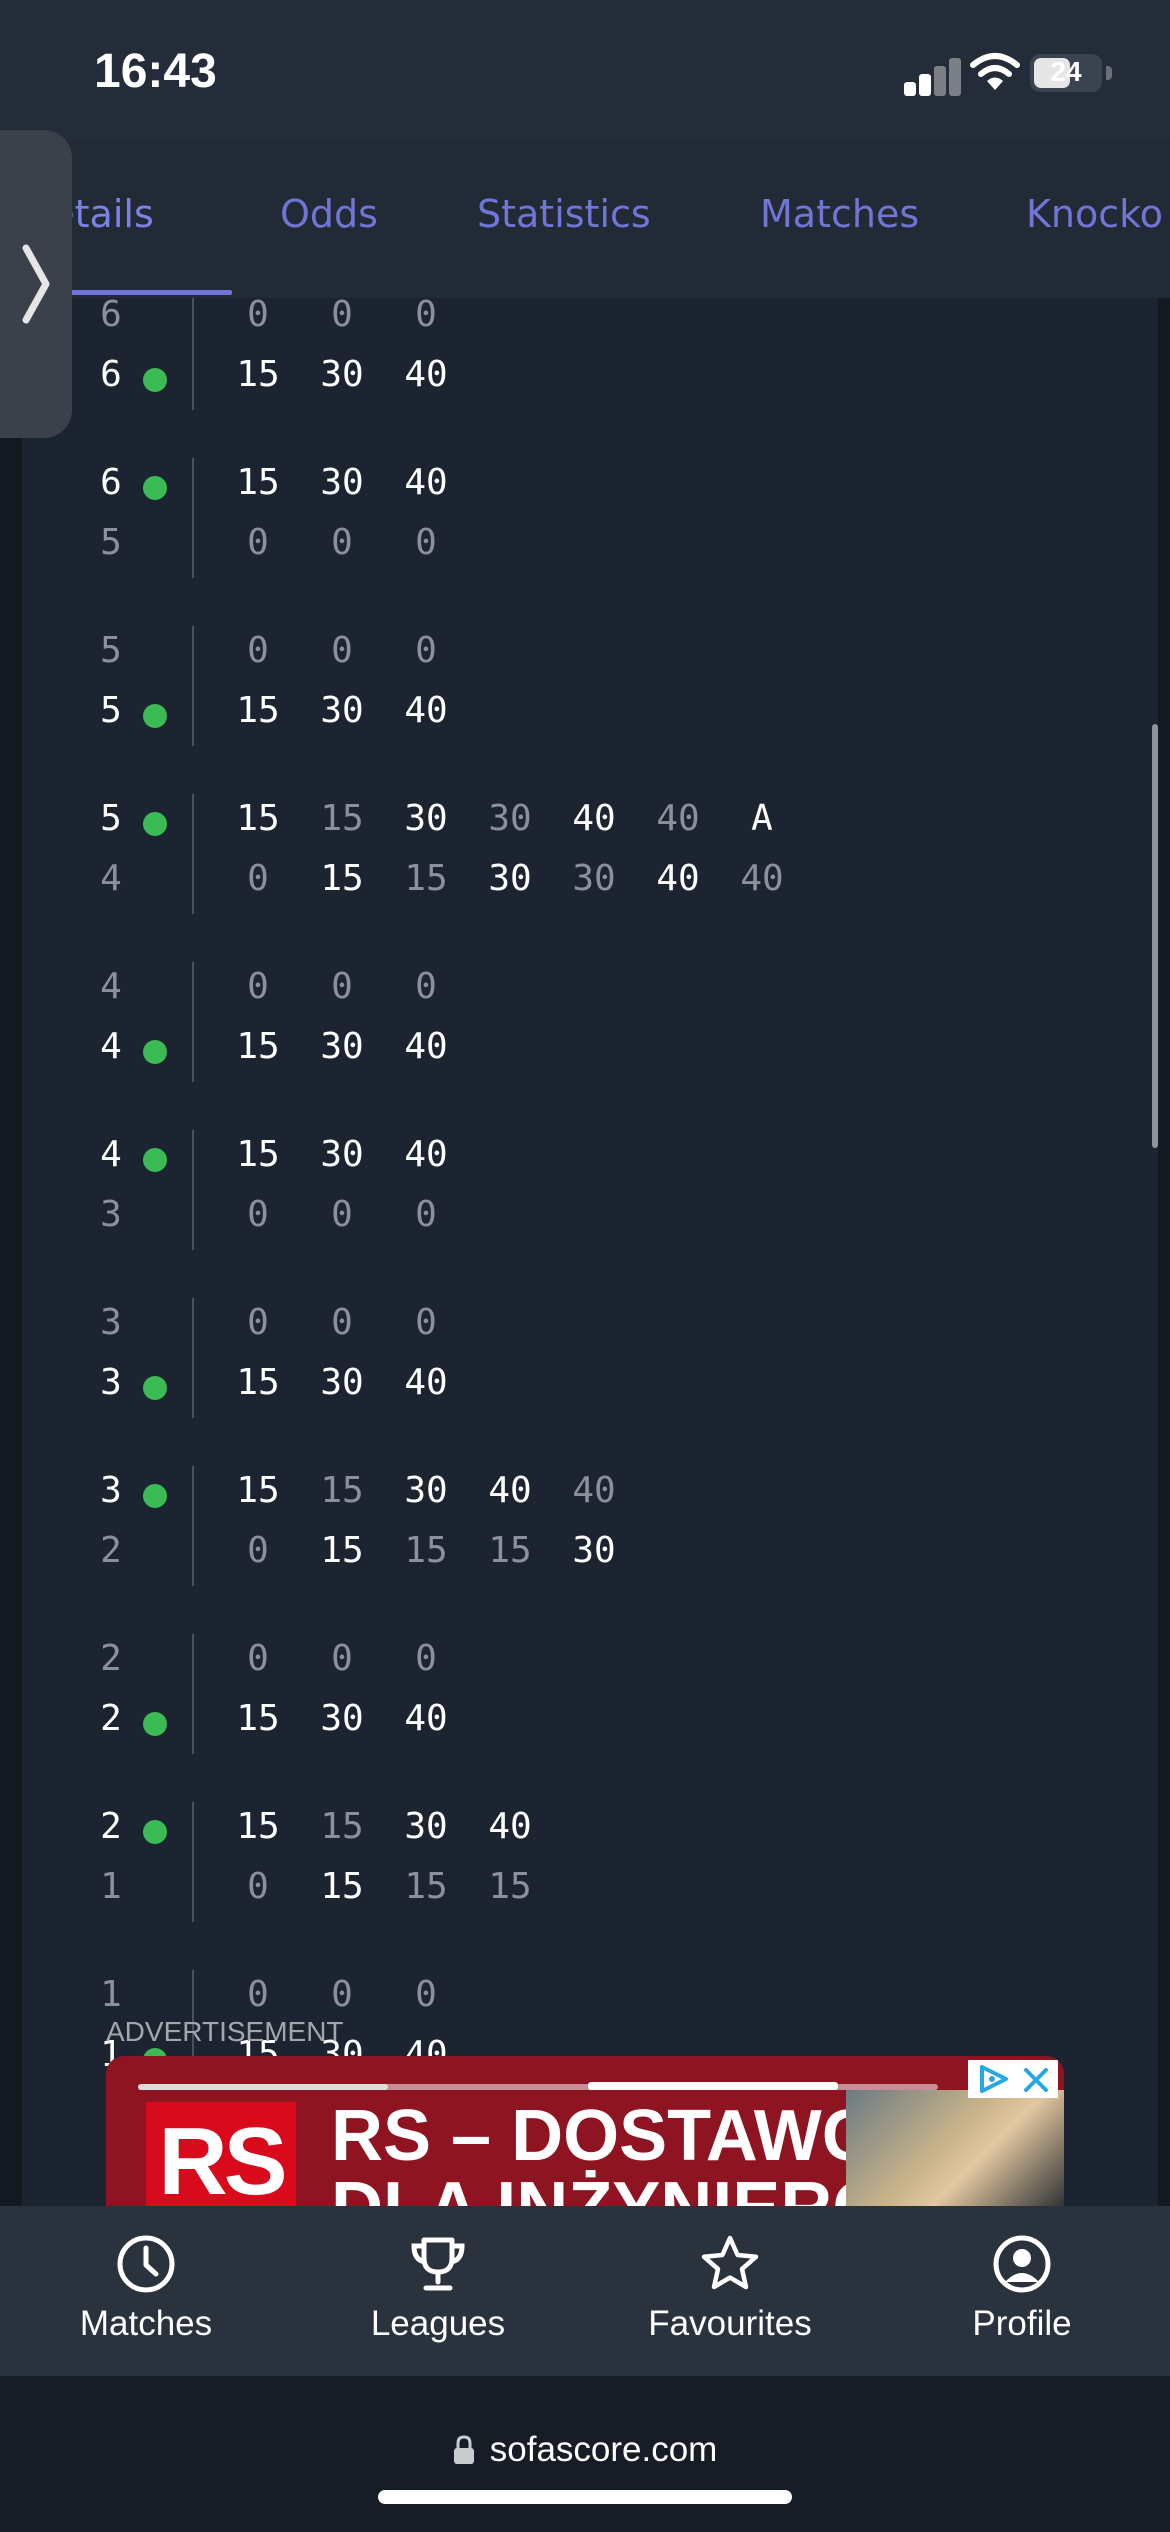 This screenshot has height=2532, width=1170. I want to click on game-row: 6 0 0 0 6 15 30 40, so click(572, 354).